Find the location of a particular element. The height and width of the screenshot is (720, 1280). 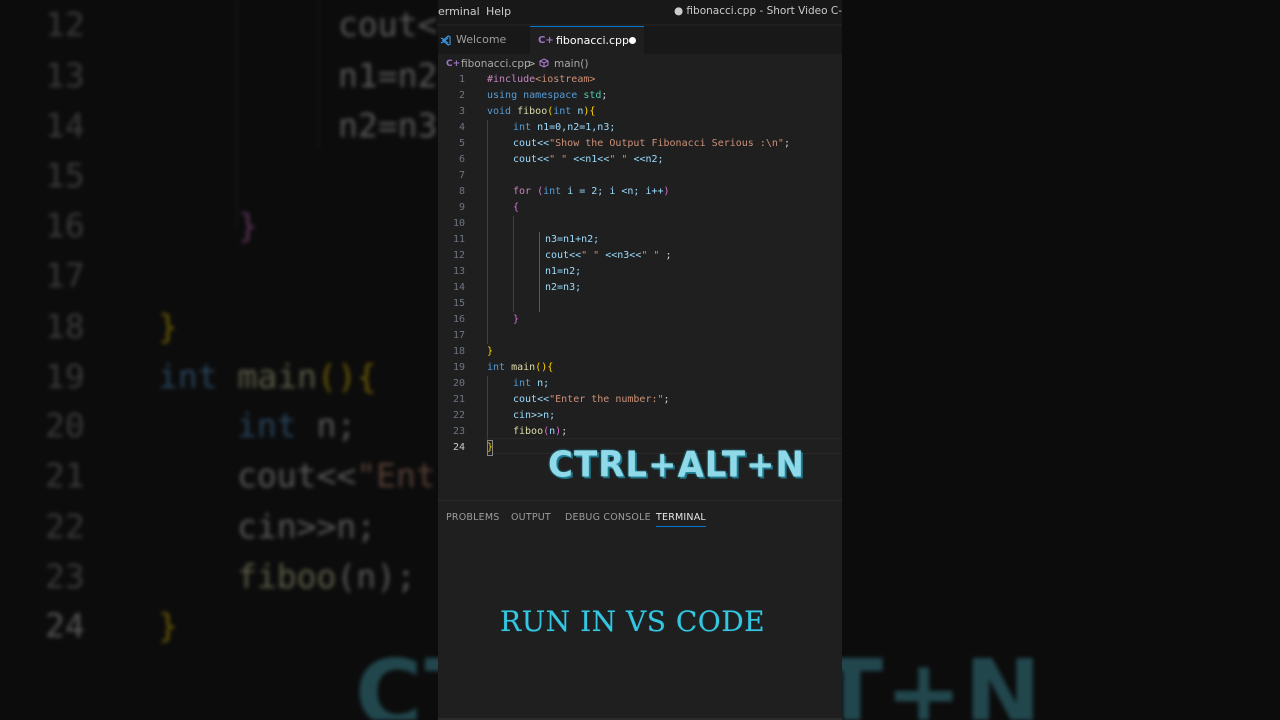

preprocessor-directive: #include is located at coordinates (511, 79).